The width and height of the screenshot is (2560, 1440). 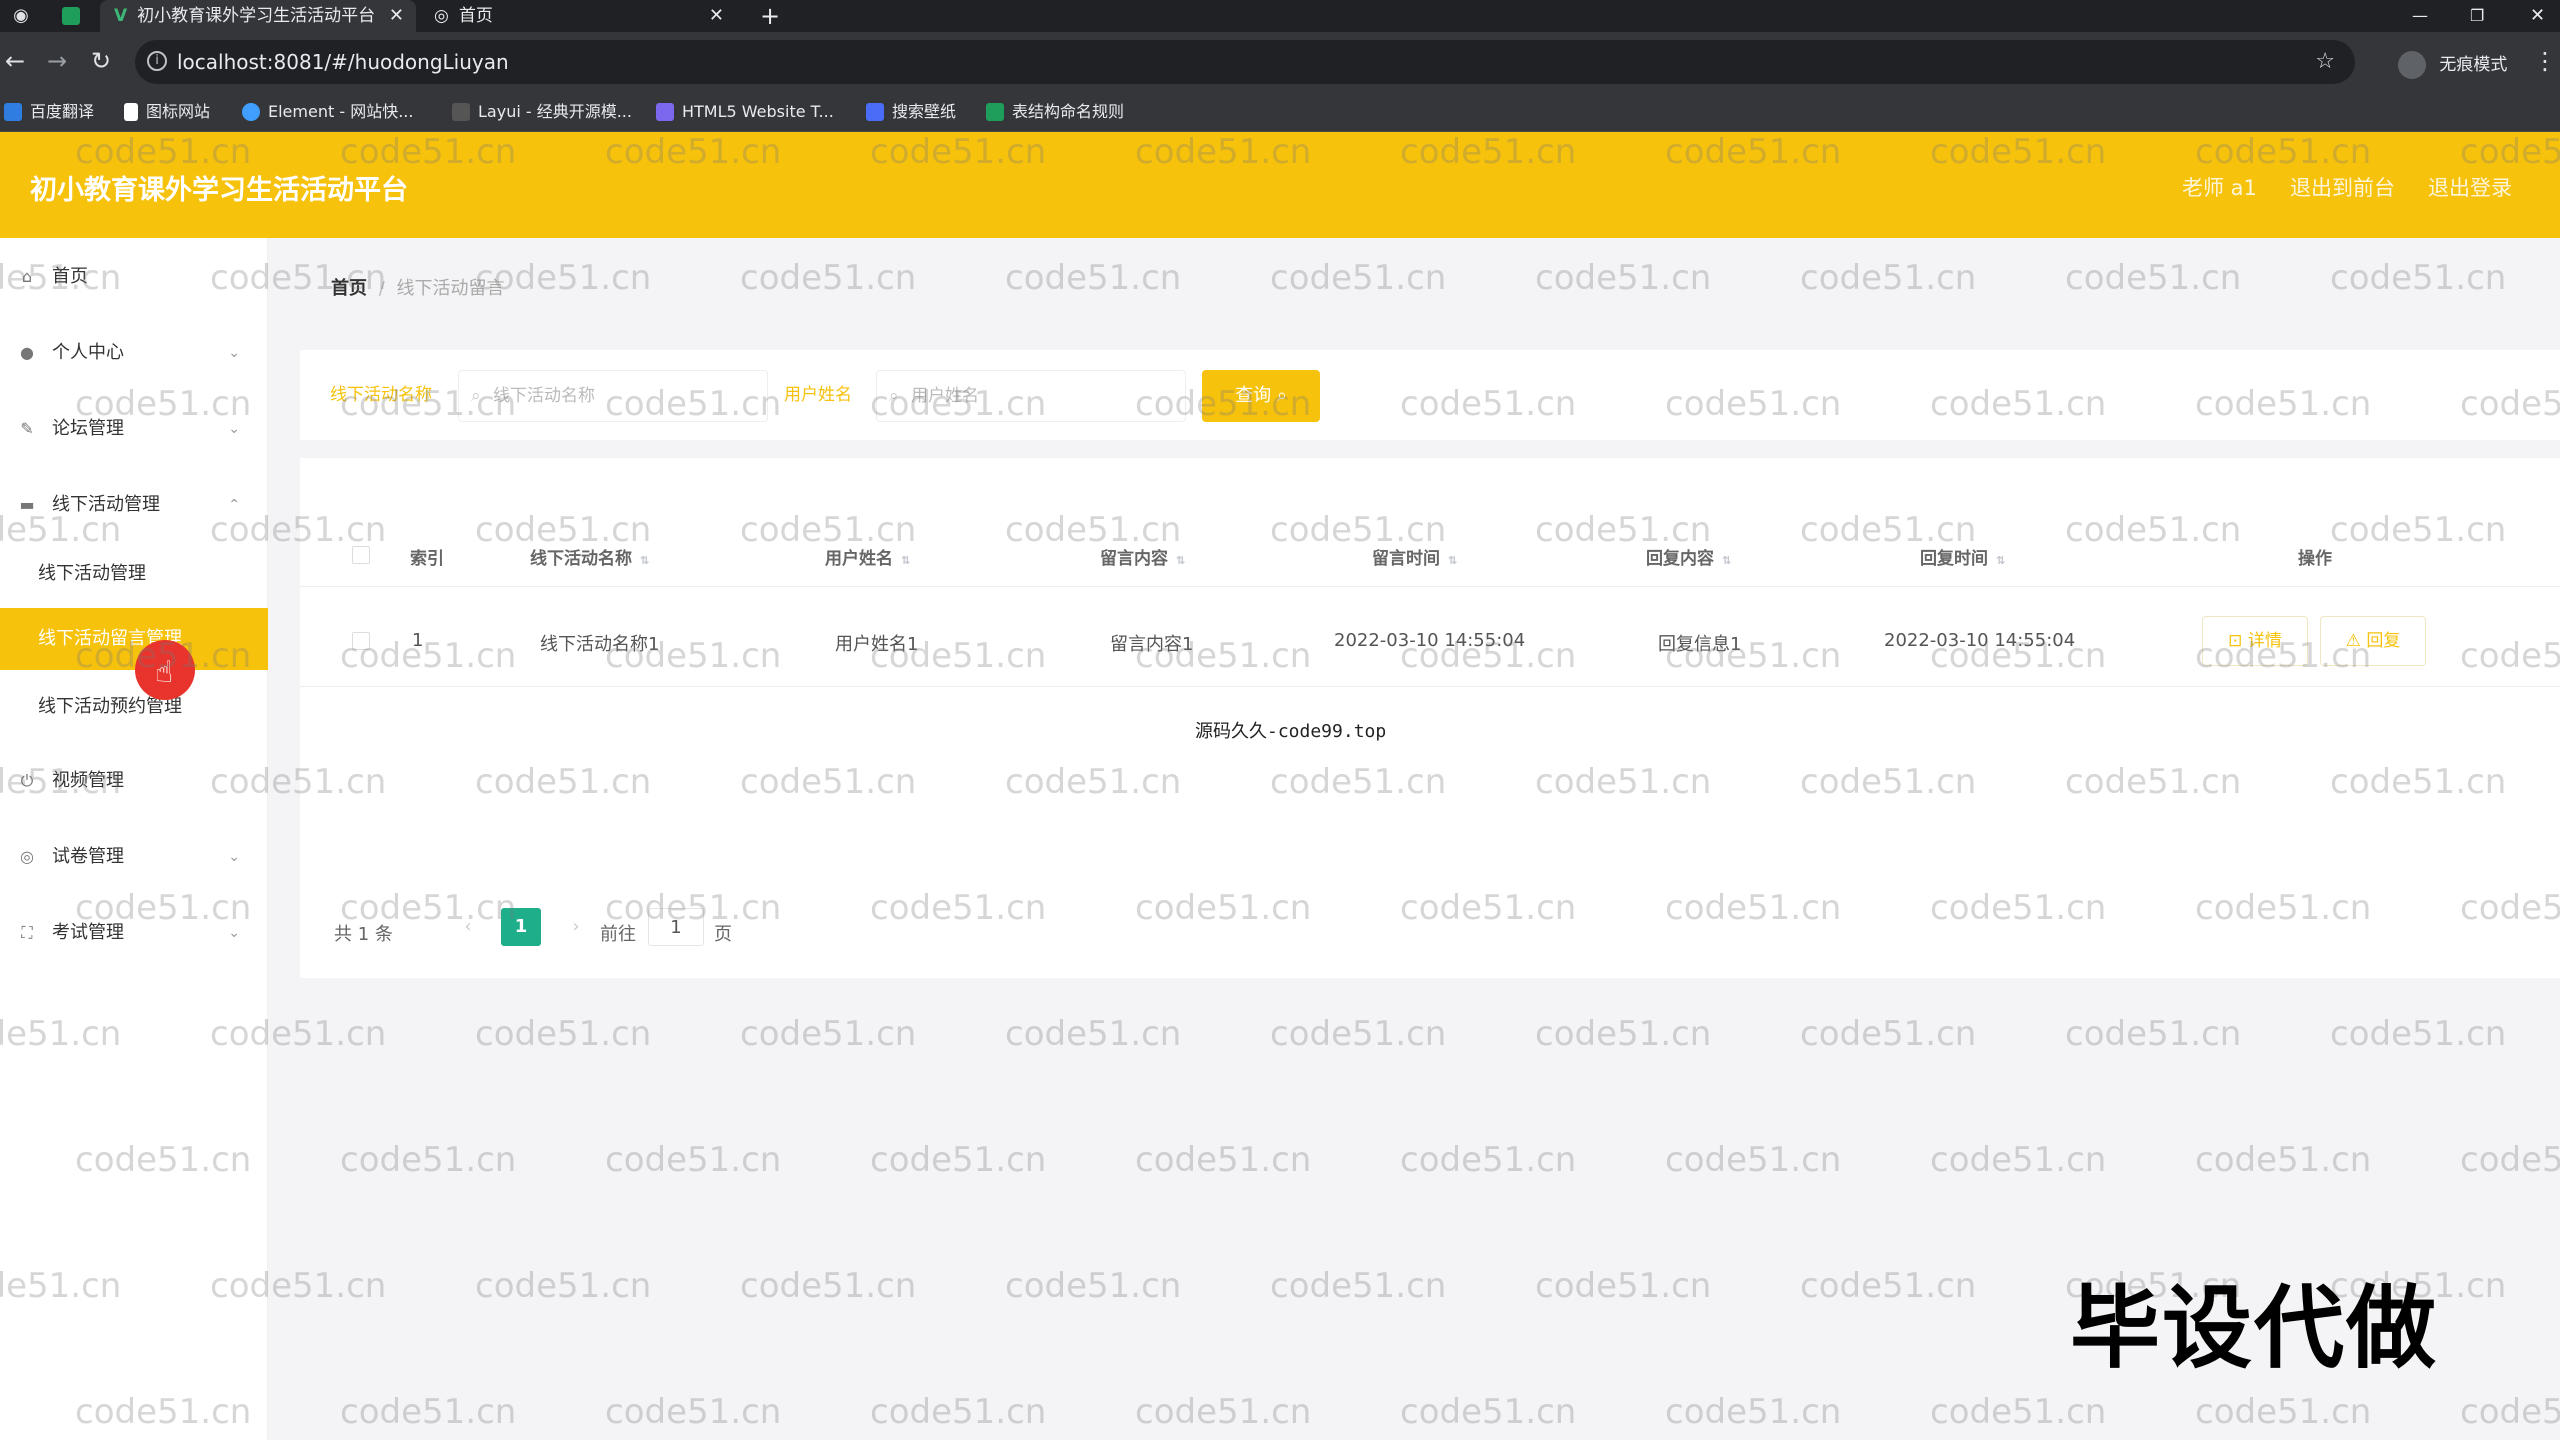 What do you see at coordinates (877, 644) in the screenshot?
I see `cell-user-name: 用户姓名1` at bounding box center [877, 644].